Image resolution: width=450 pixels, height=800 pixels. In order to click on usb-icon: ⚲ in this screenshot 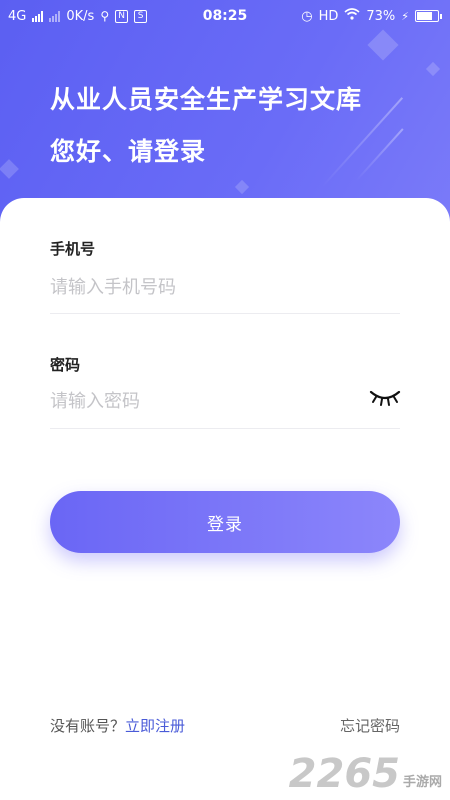, I will do `click(105, 16)`.